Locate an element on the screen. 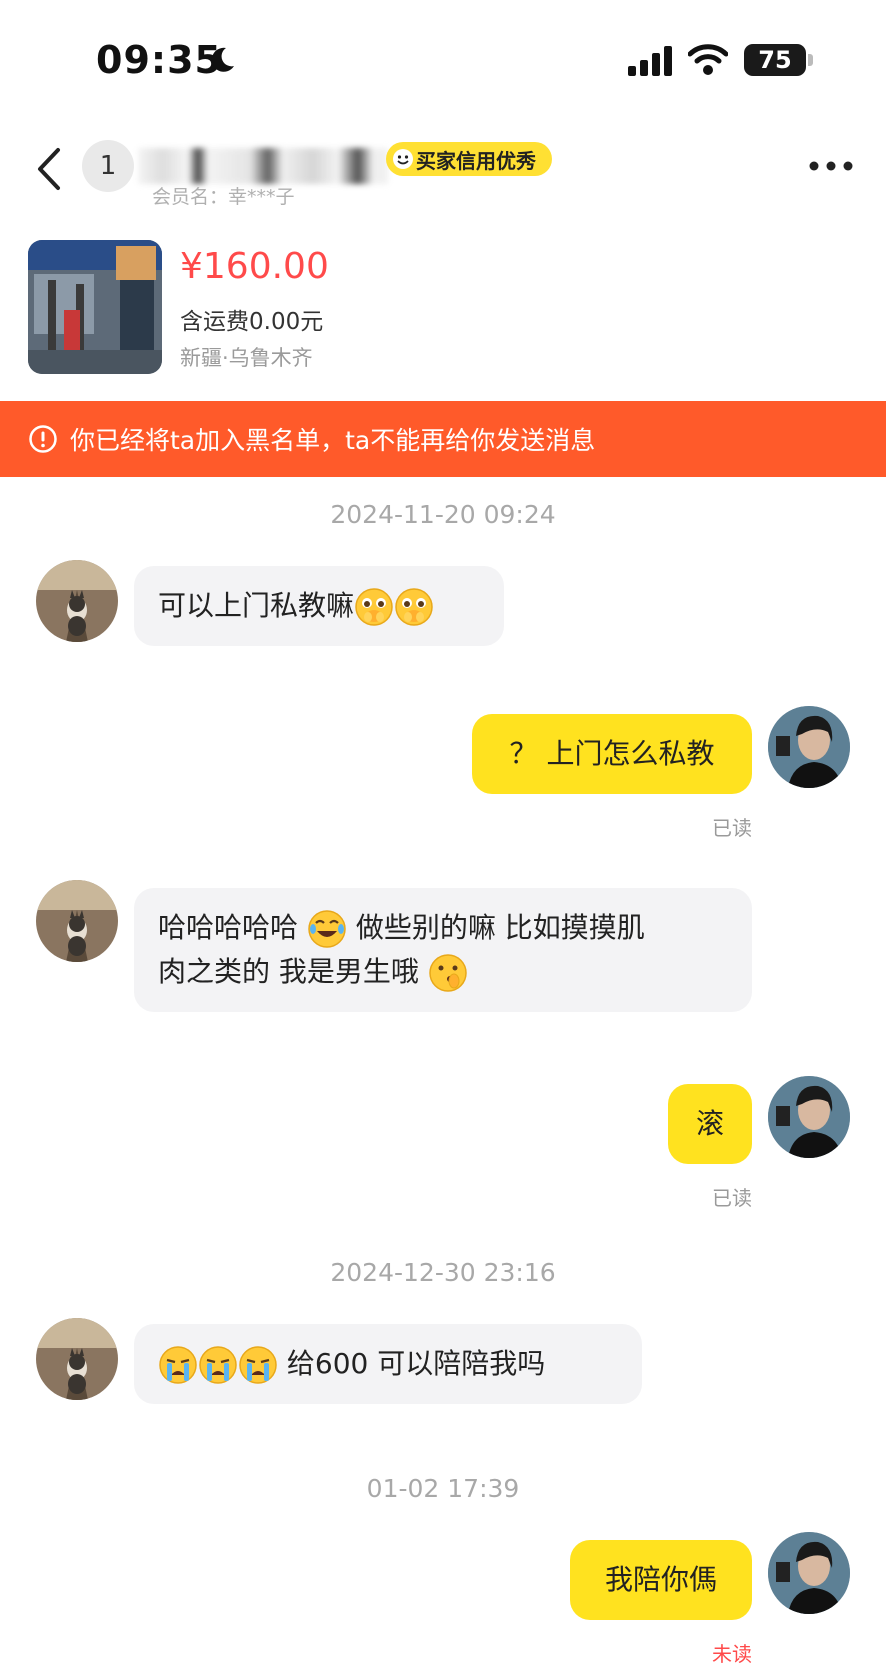 This screenshot has width=886, height=1671. blacklist-banner-text: 你已经将ta加入黑名单，ta不能再给你发送消息 is located at coordinates (333, 440).